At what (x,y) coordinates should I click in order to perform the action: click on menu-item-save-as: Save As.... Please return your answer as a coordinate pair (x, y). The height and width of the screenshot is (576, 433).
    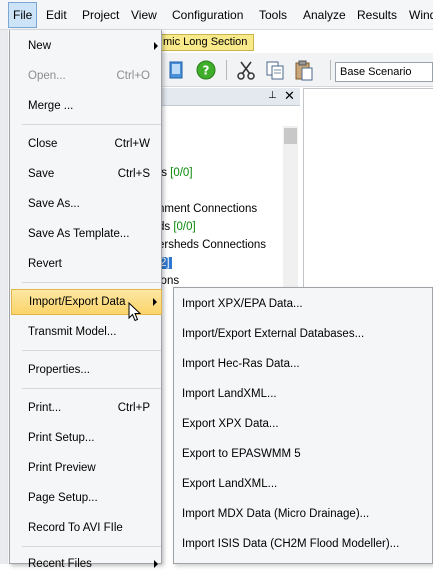
    Looking at the image, I should click on (86, 204).